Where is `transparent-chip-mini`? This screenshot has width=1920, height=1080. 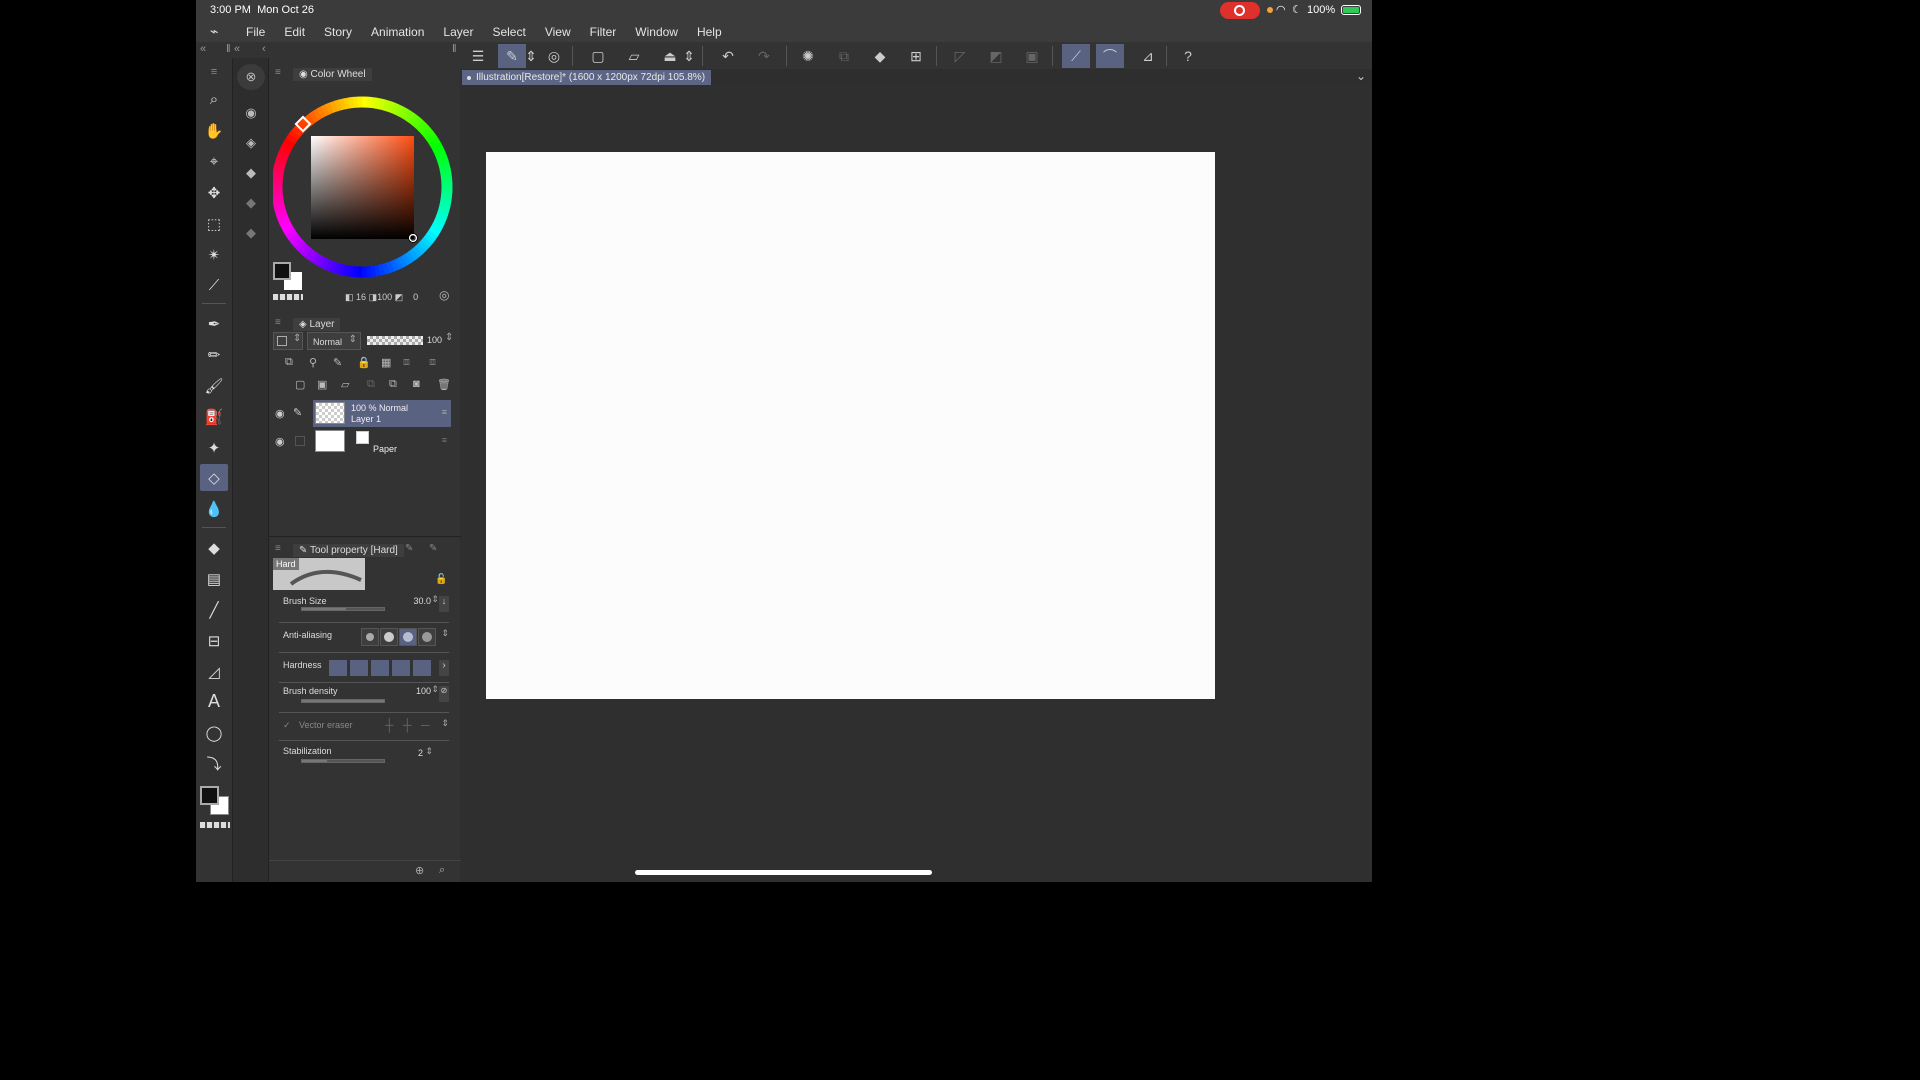 transparent-chip-mini is located at coordinates (288, 297).